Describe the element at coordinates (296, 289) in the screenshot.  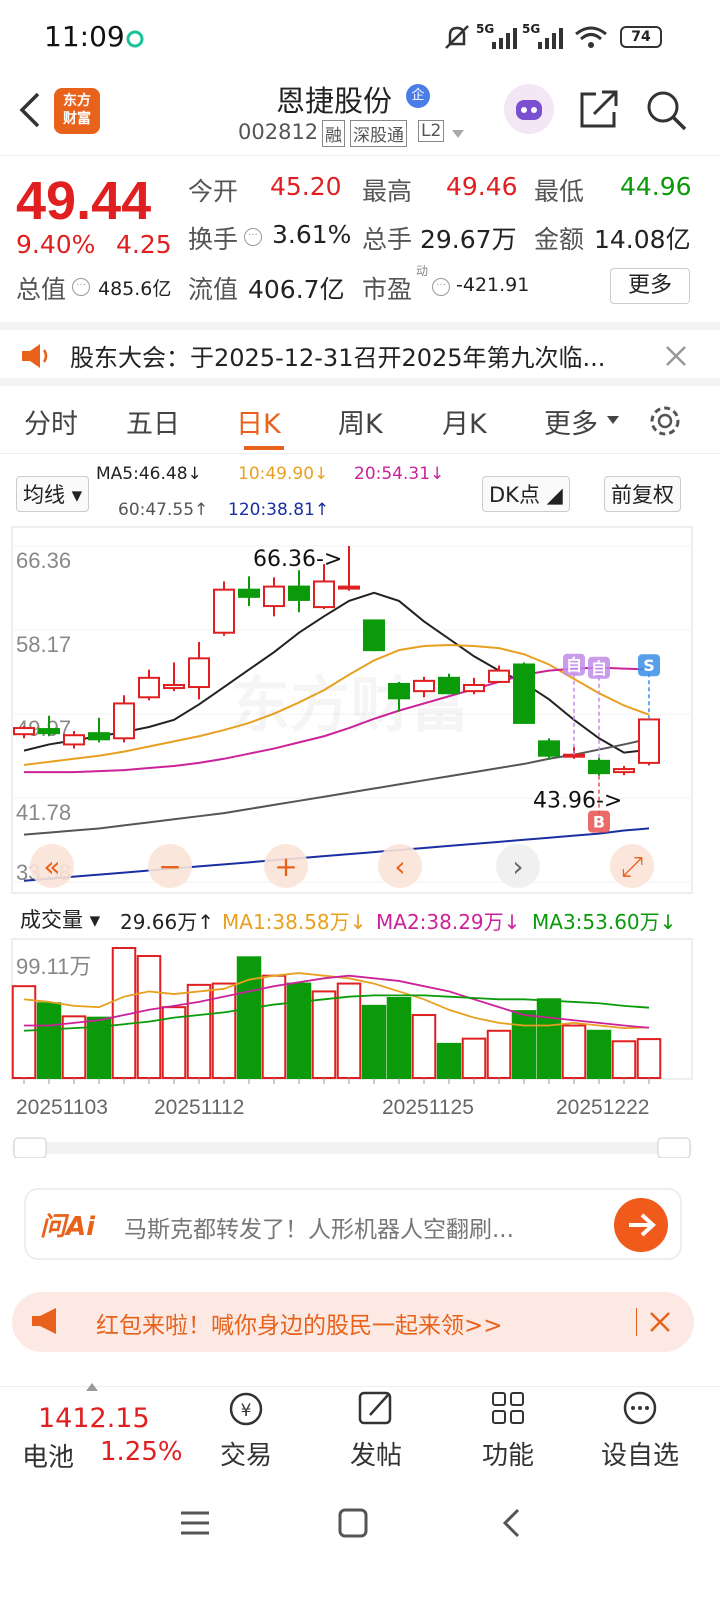
I see `float-value: 406.7亿` at that location.